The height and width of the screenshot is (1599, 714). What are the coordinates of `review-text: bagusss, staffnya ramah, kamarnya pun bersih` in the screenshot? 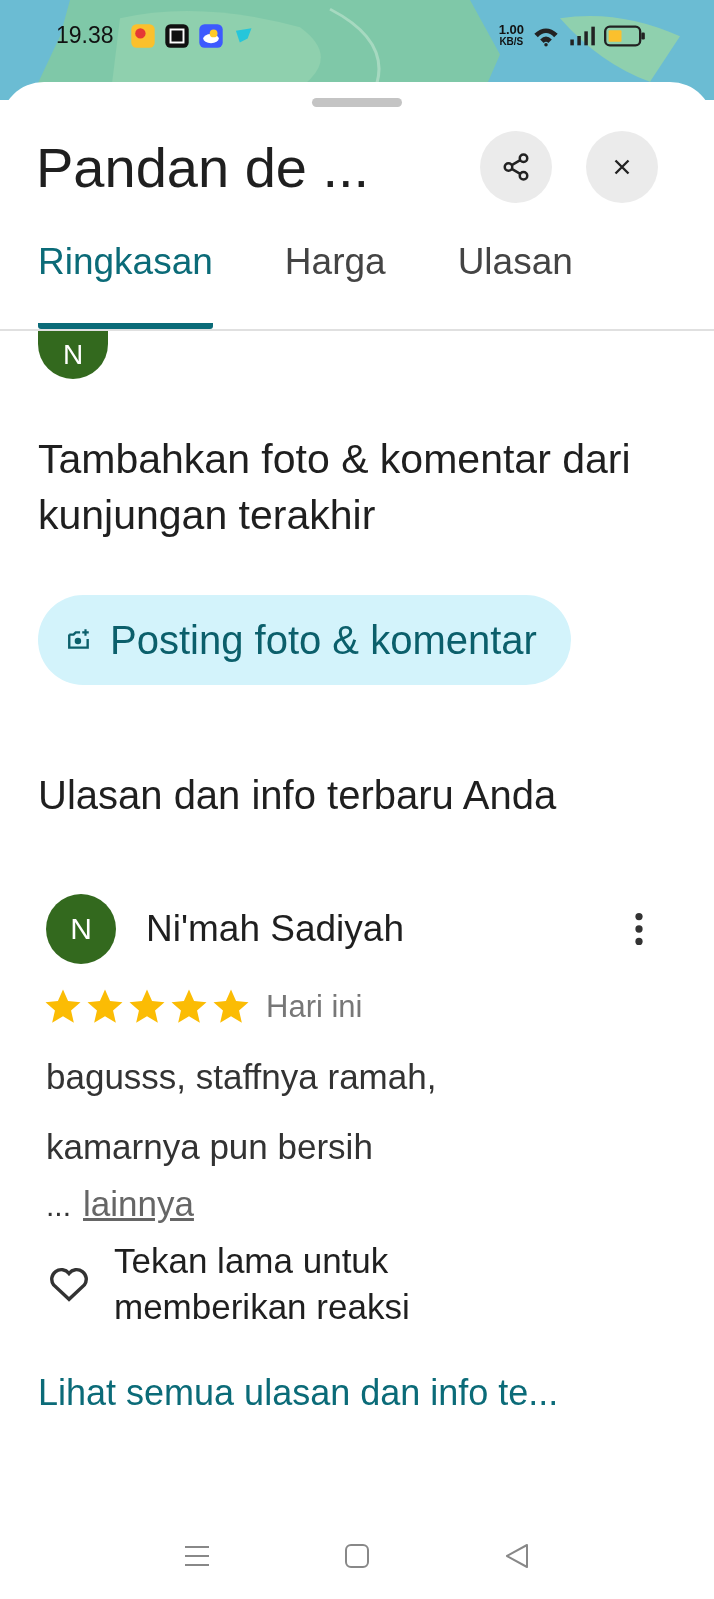 It's located at (242, 1112).